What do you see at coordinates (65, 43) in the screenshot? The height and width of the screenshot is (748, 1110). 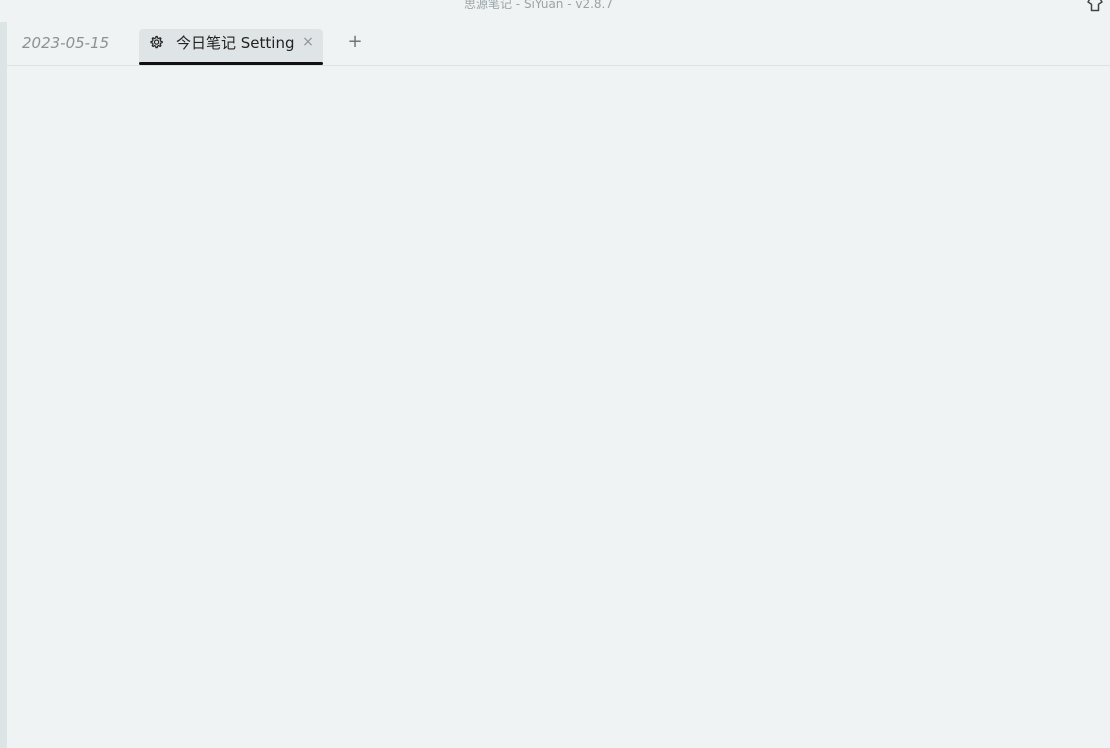 I see `tab-date: 2023-05-15` at bounding box center [65, 43].